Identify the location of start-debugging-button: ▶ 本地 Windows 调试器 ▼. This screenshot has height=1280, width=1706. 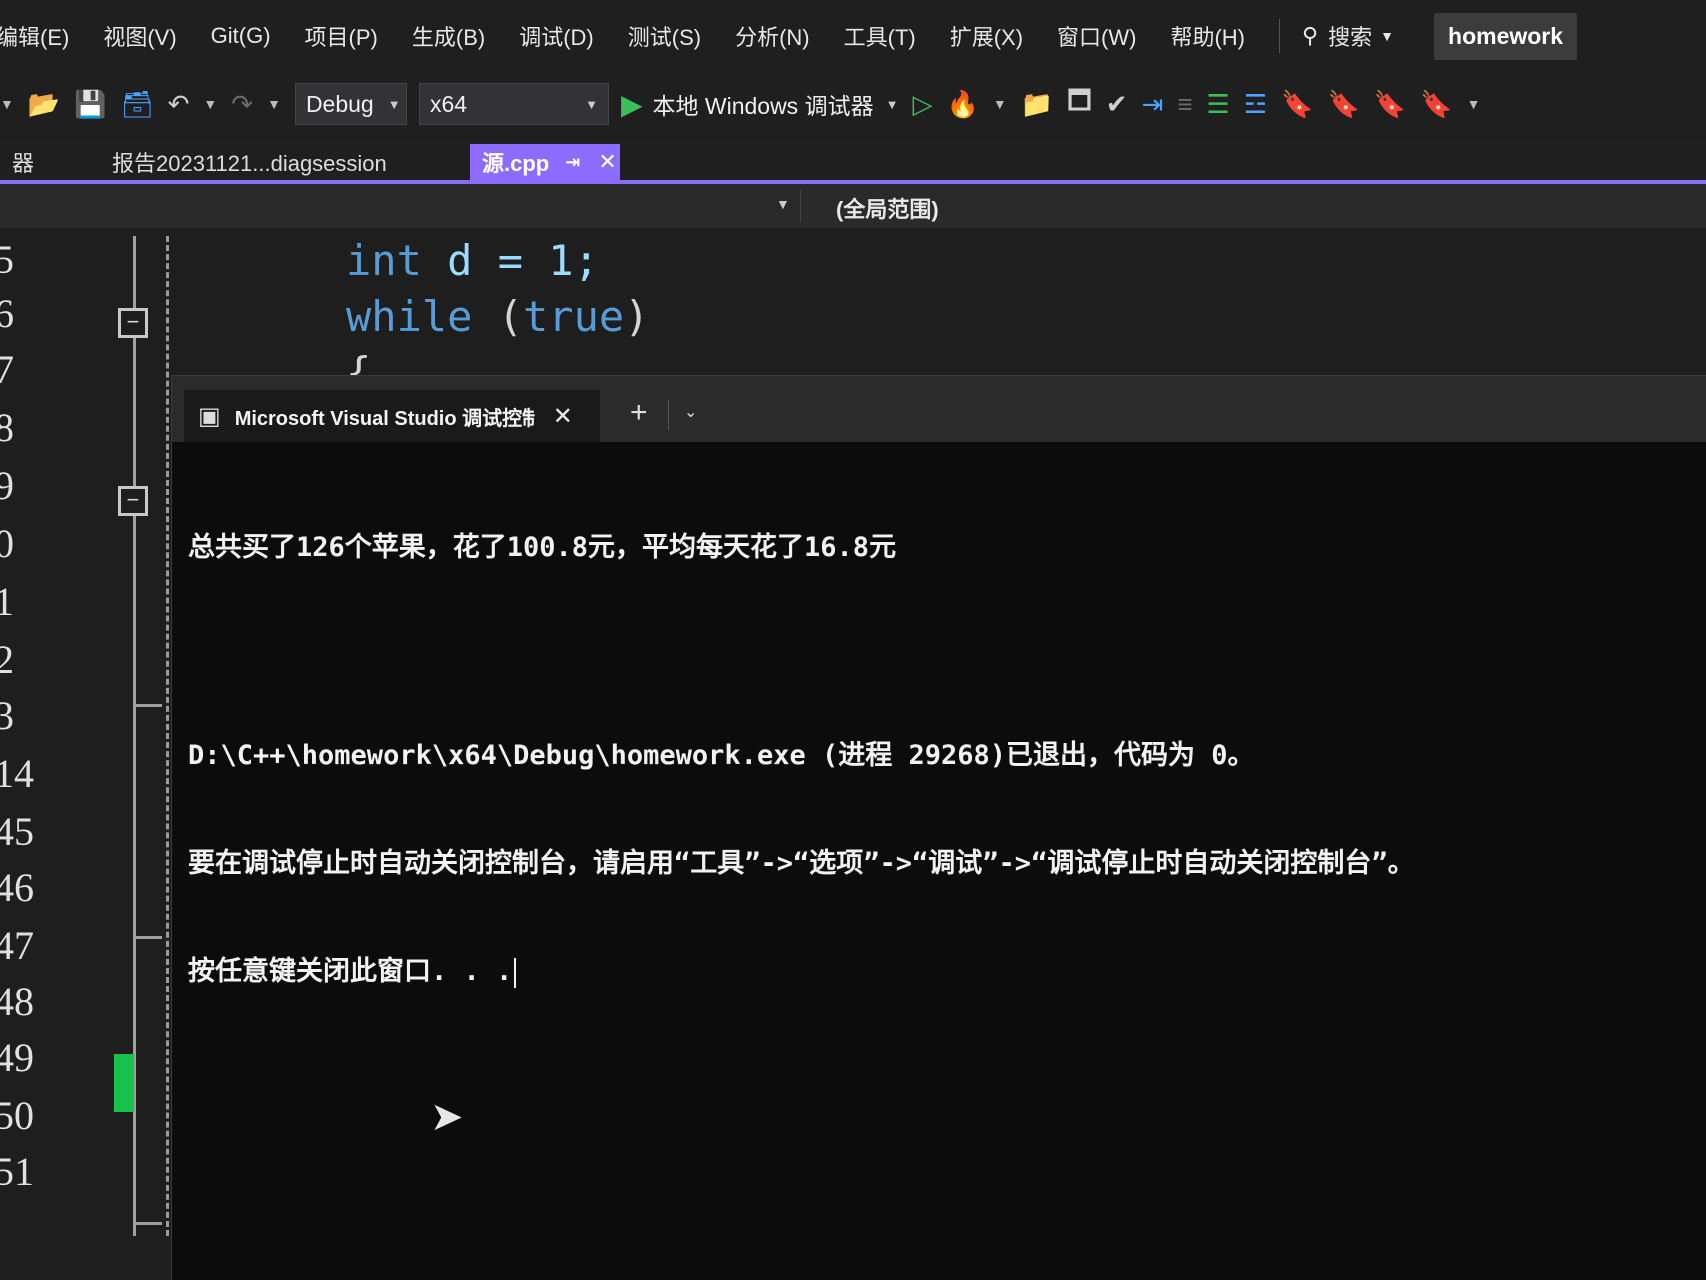
(760, 104).